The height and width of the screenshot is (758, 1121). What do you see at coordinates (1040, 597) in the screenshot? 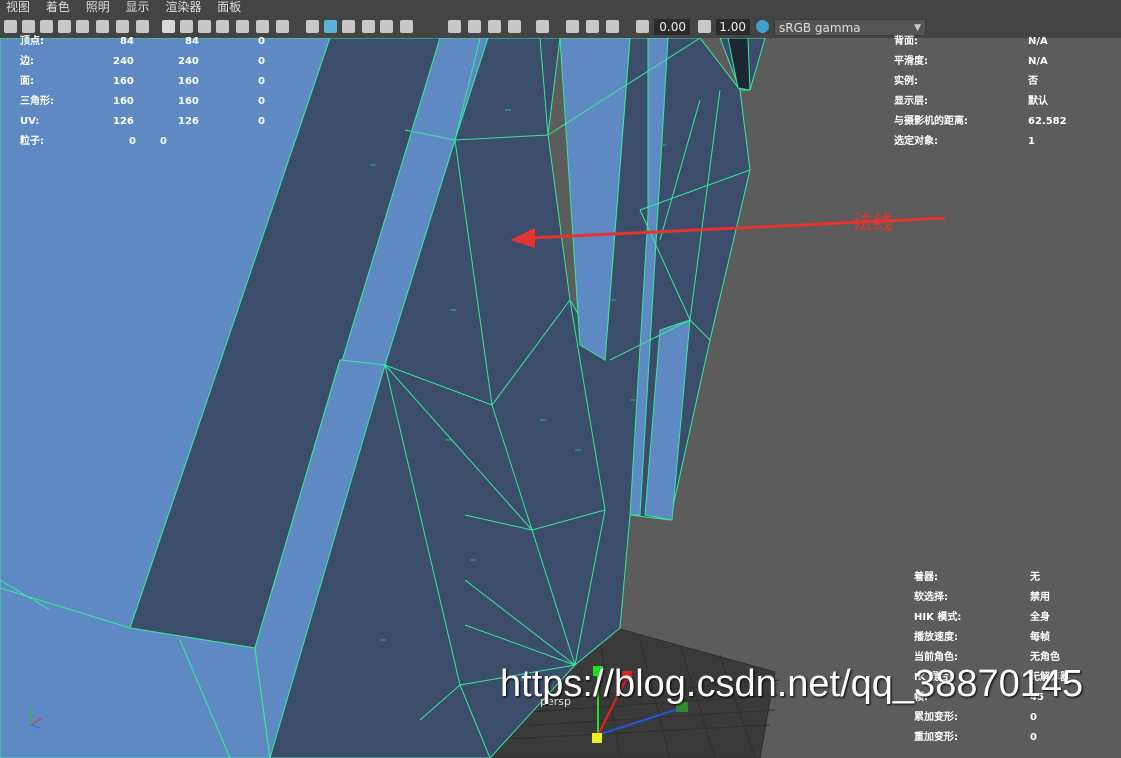
I see `hud-value: 禁用` at bounding box center [1040, 597].